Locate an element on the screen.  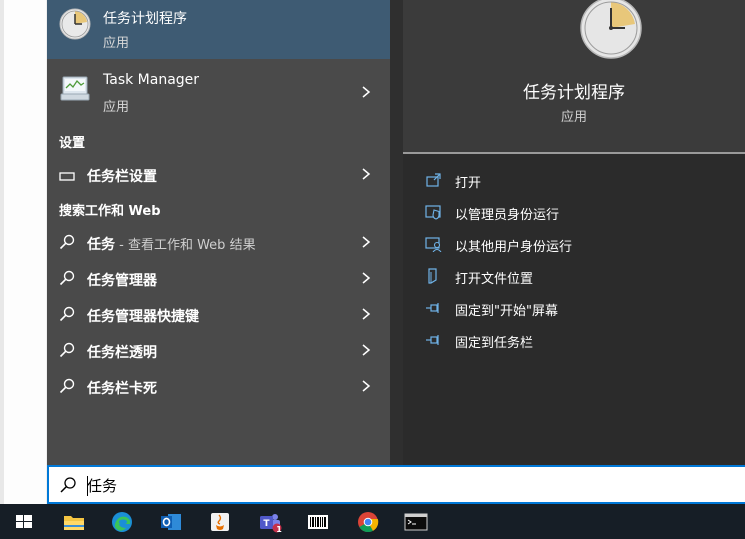
barcode-app-button is located at coordinates (318, 521).